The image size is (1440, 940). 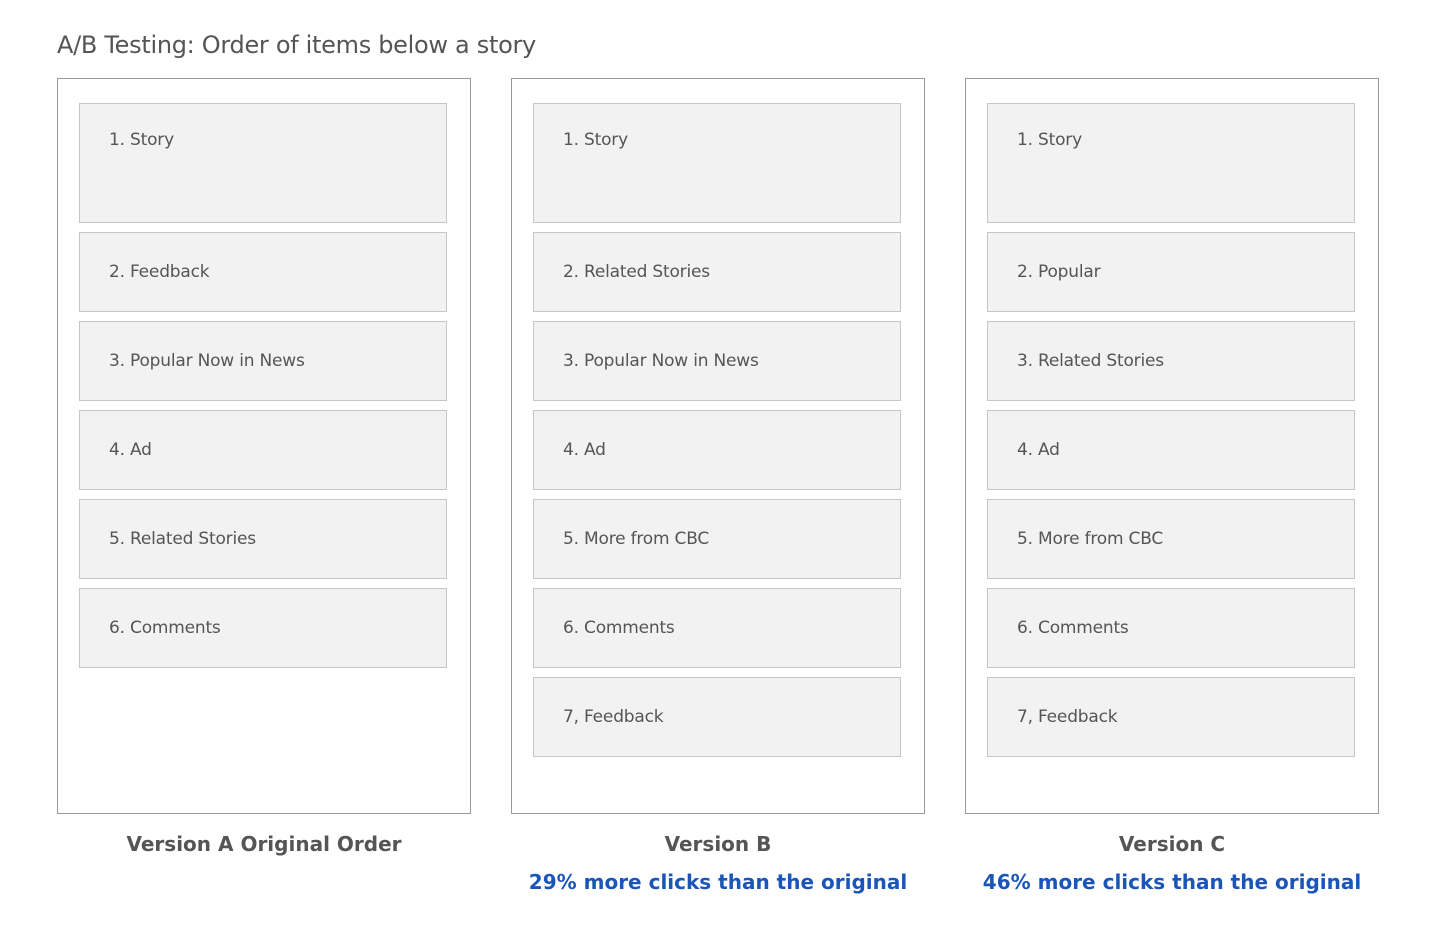 I want to click on version-c-item-2: 2. Popular, so click(x=1171, y=272).